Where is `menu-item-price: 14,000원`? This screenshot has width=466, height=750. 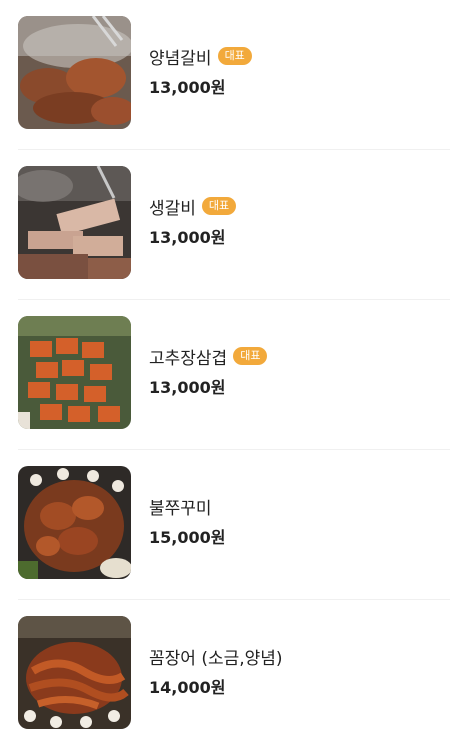 menu-item-price: 14,000원 is located at coordinates (187, 687).